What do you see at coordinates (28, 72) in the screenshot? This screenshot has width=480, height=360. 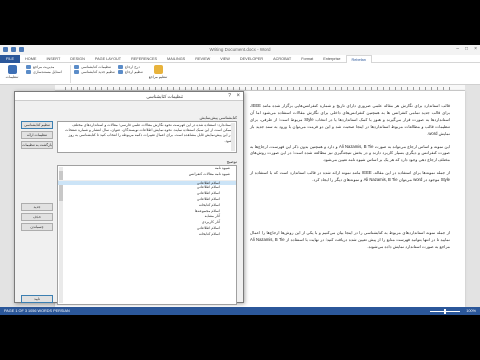 I see `style-icon` at bounding box center [28, 72].